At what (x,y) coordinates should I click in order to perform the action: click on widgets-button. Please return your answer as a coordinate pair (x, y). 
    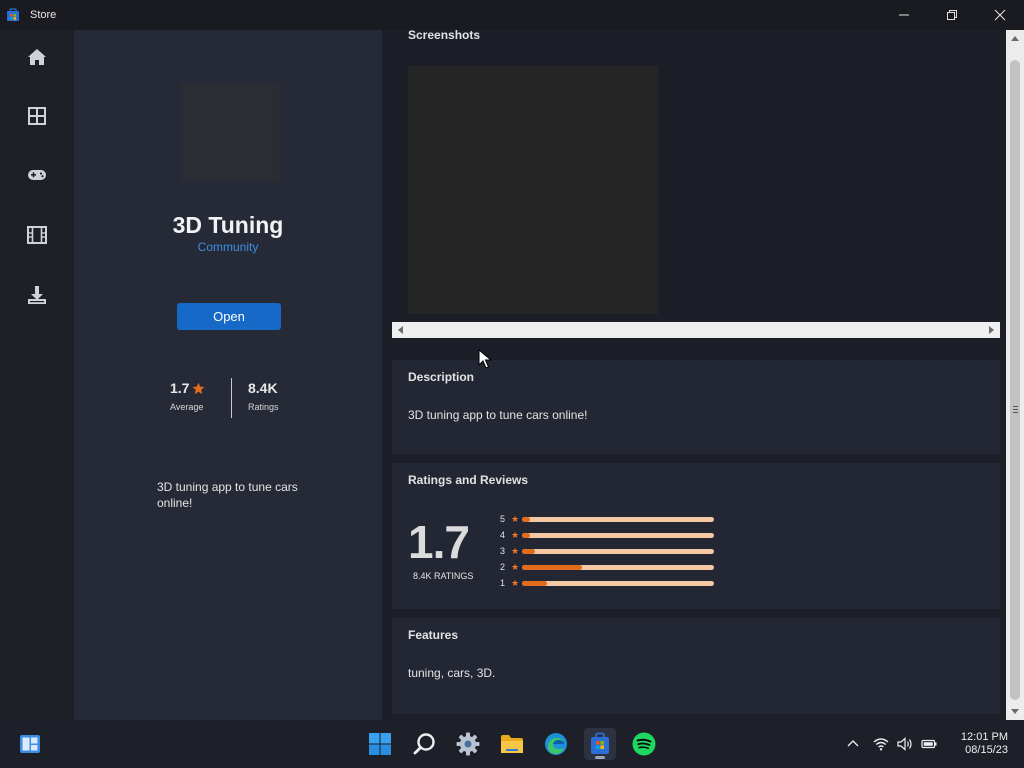
    Looking at the image, I should click on (30, 744).